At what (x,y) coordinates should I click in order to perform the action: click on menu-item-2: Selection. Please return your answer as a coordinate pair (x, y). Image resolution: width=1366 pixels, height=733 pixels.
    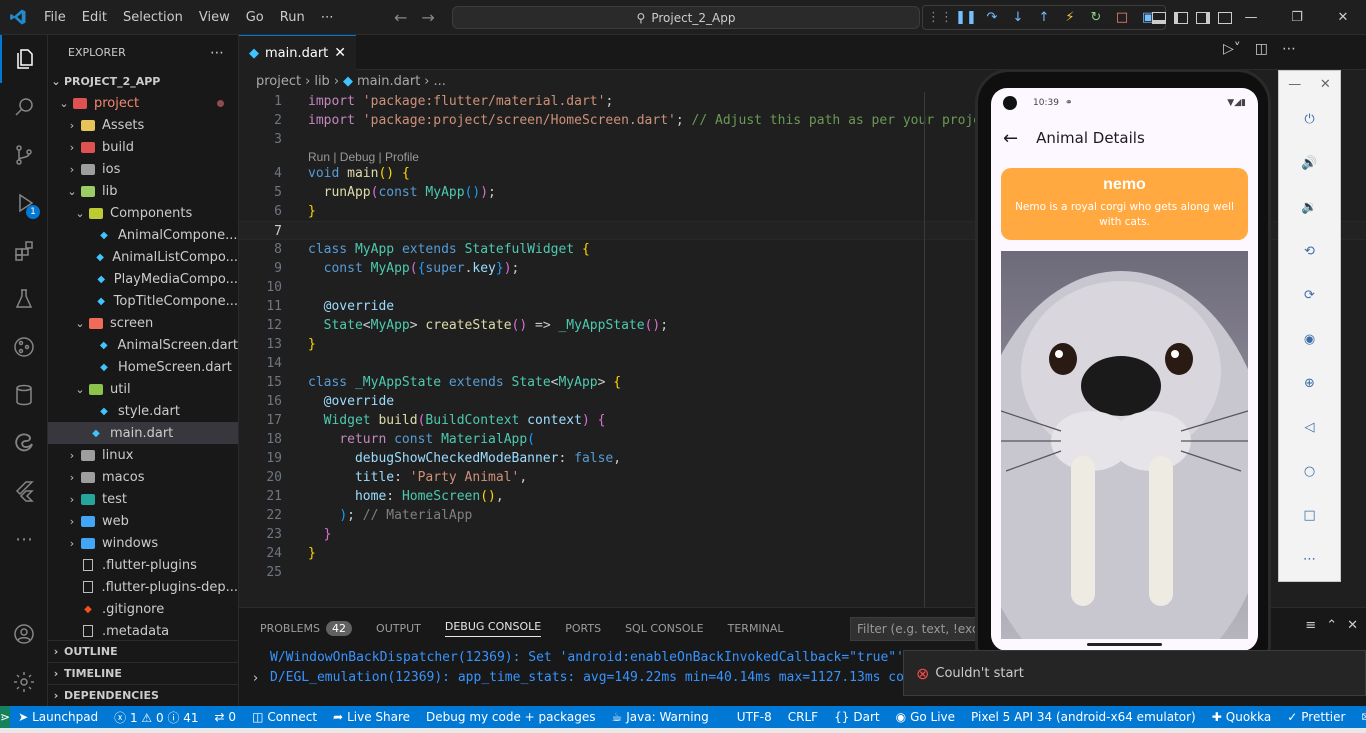
    Looking at the image, I should click on (153, 17).